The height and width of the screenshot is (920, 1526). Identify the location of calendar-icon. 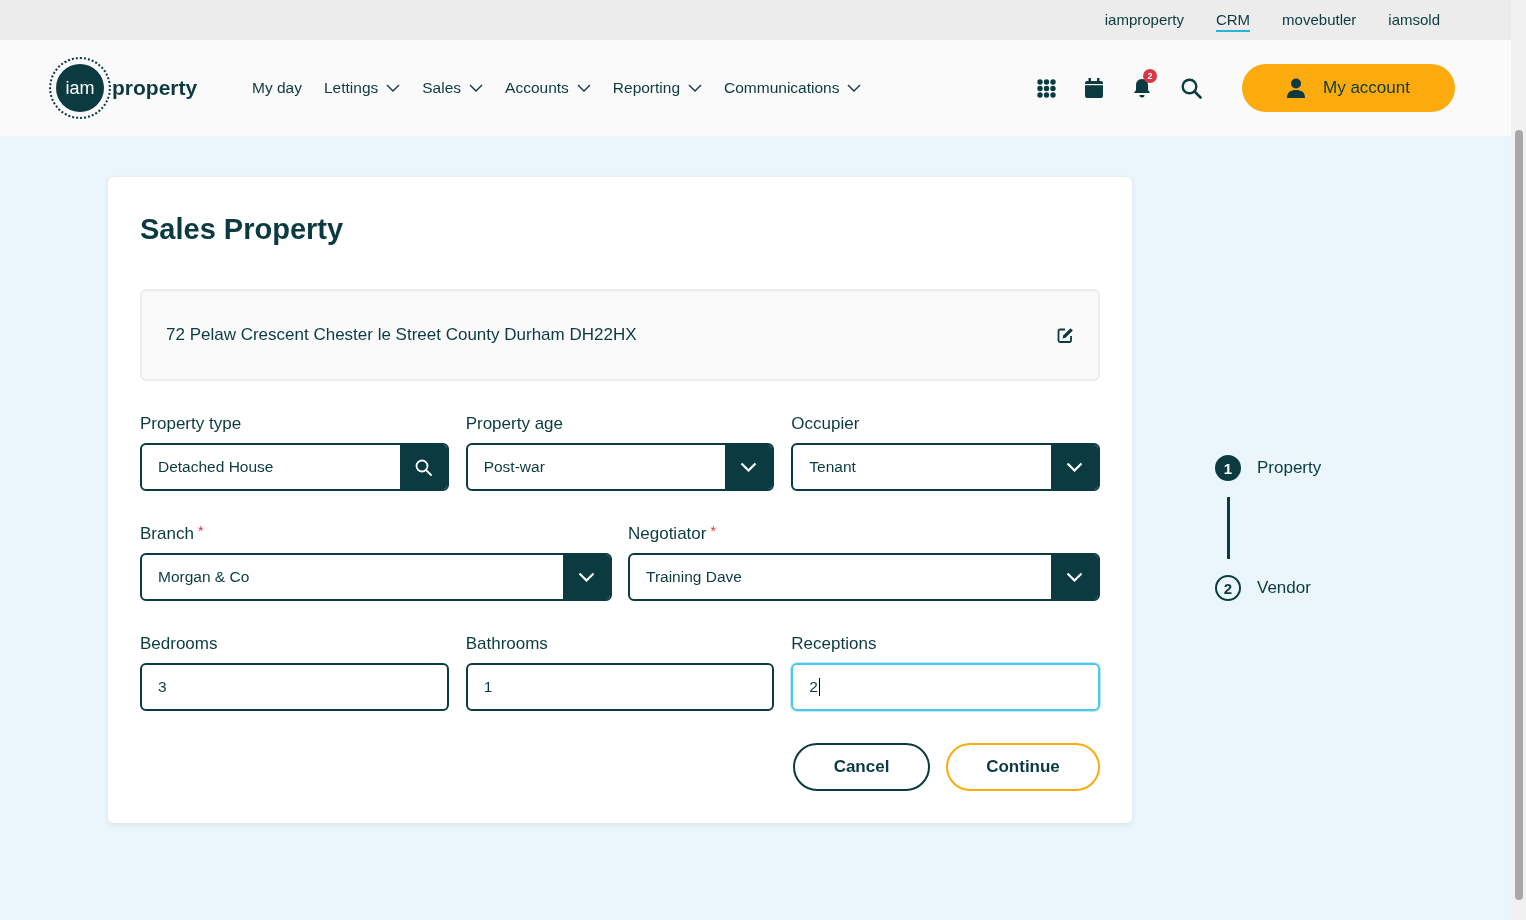
(1094, 88).